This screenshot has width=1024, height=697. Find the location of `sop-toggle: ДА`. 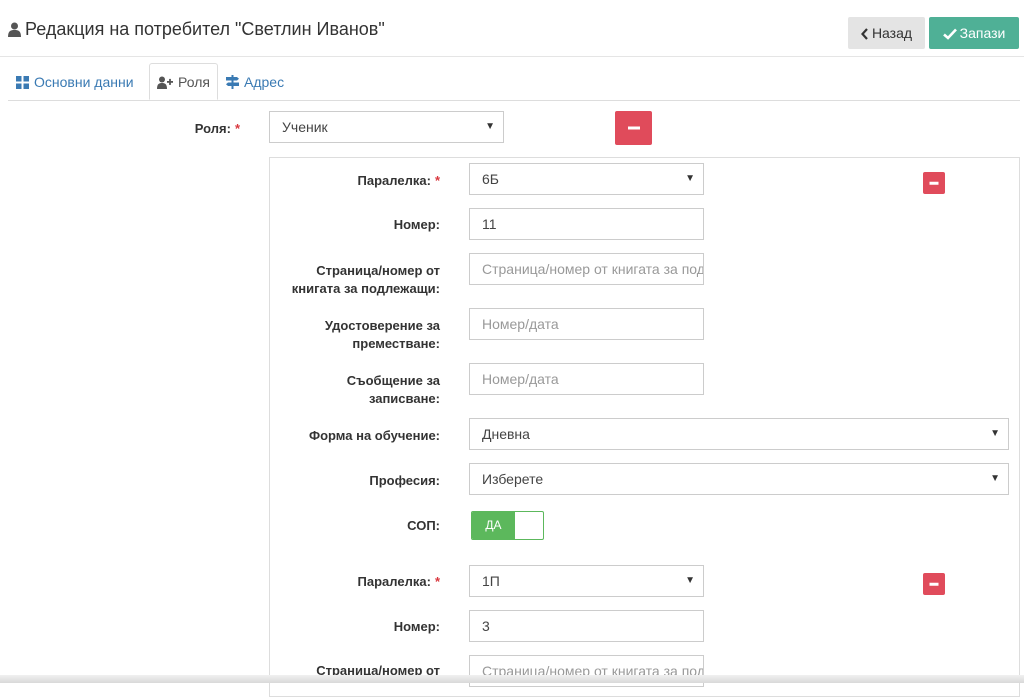

sop-toggle: ДА is located at coordinates (507, 525).